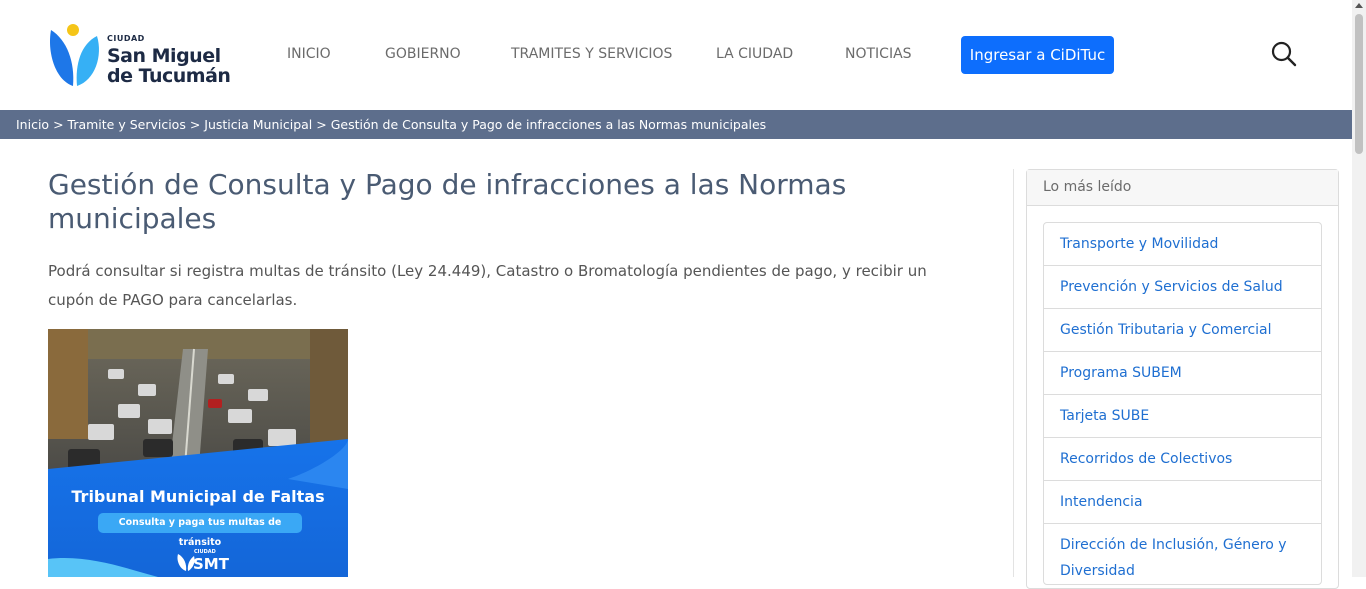 This screenshot has width=1366, height=589. Describe the element at coordinates (74, 55) in the screenshot. I see `city-logo-icon` at that location.